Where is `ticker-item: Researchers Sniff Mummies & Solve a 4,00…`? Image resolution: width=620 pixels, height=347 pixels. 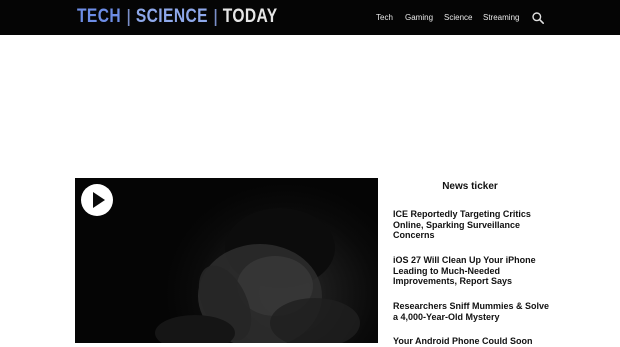
ticker-item: Researchers Sniff Mummies & Solve a 4,00… is located at coordinates (473, 311).